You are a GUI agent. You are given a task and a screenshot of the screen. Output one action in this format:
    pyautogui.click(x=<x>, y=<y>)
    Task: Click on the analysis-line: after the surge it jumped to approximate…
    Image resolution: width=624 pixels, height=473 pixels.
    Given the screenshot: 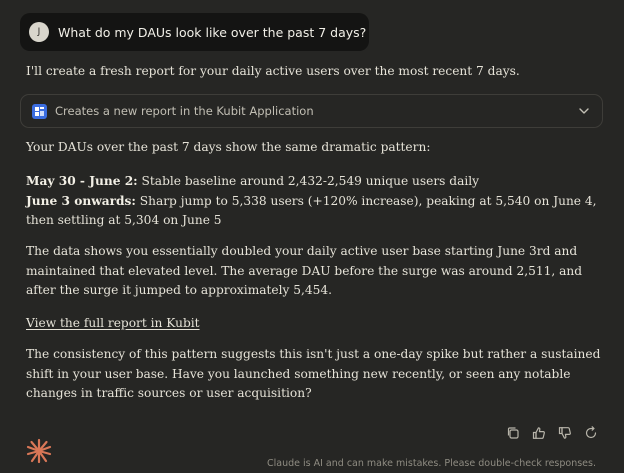 What is the action you would take?
    pyautogui.click(x=179, y=290)
    